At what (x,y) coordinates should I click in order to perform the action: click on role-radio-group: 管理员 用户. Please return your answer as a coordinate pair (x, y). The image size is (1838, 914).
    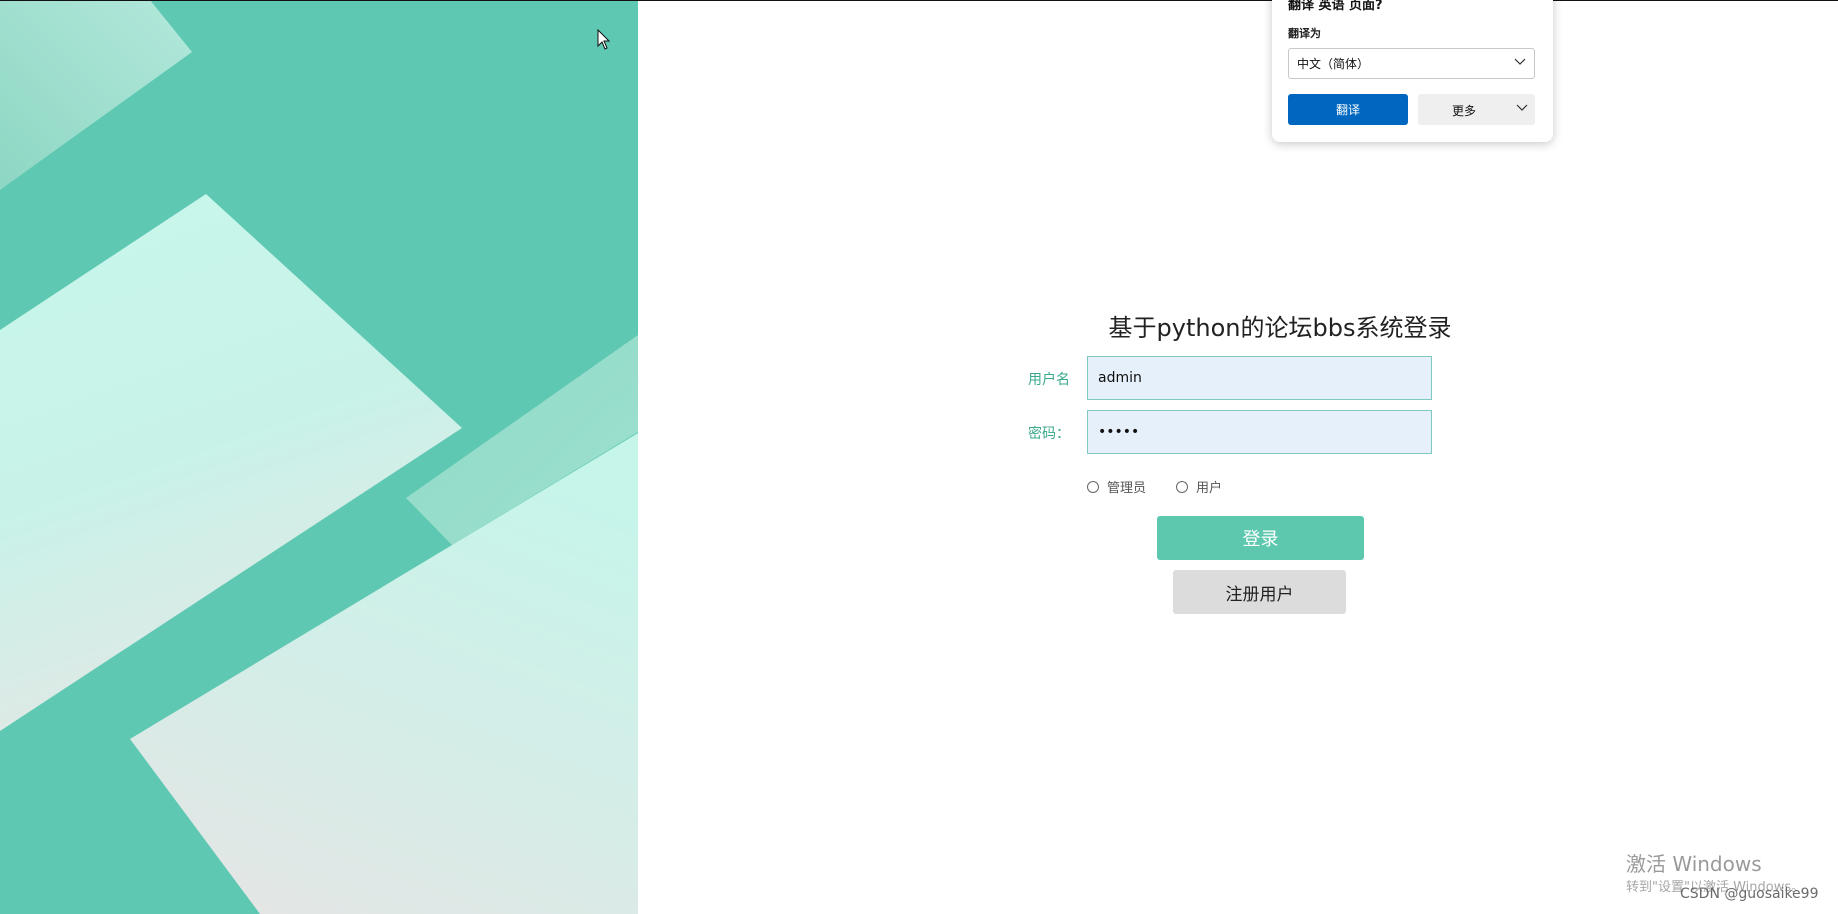
    Looking at the image, I should click on (1169, 486).